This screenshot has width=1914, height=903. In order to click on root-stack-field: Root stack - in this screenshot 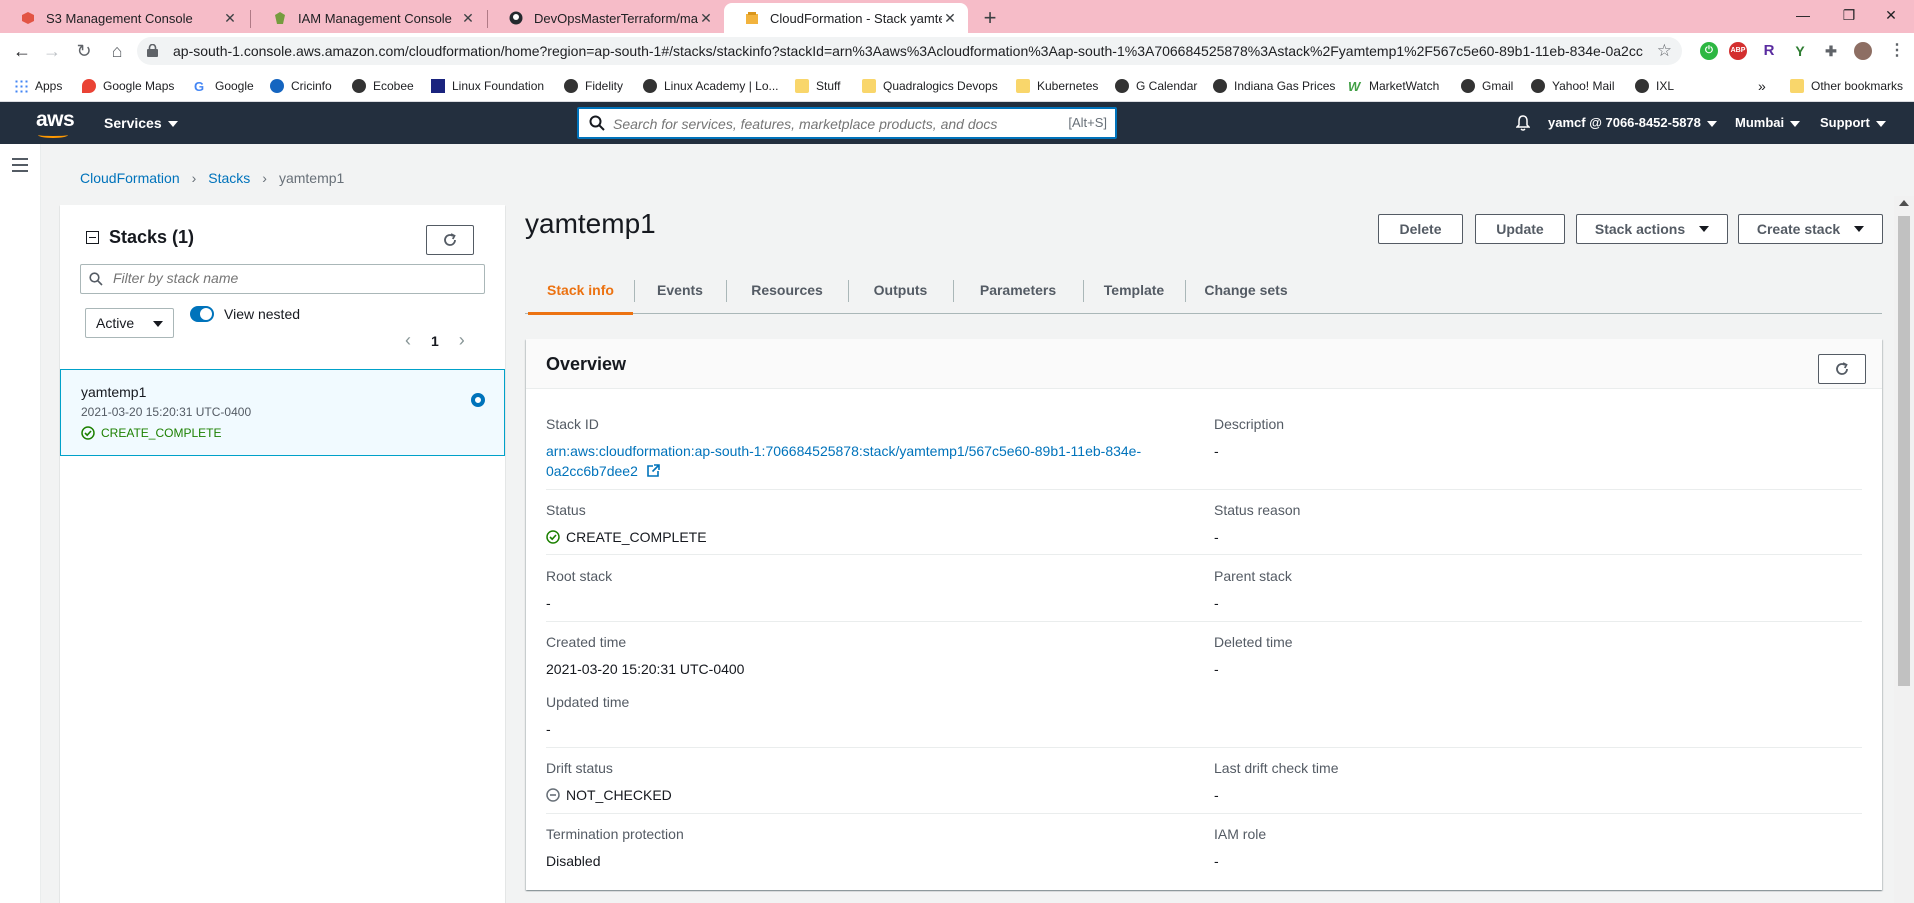, I will do `click(579, 590)`.